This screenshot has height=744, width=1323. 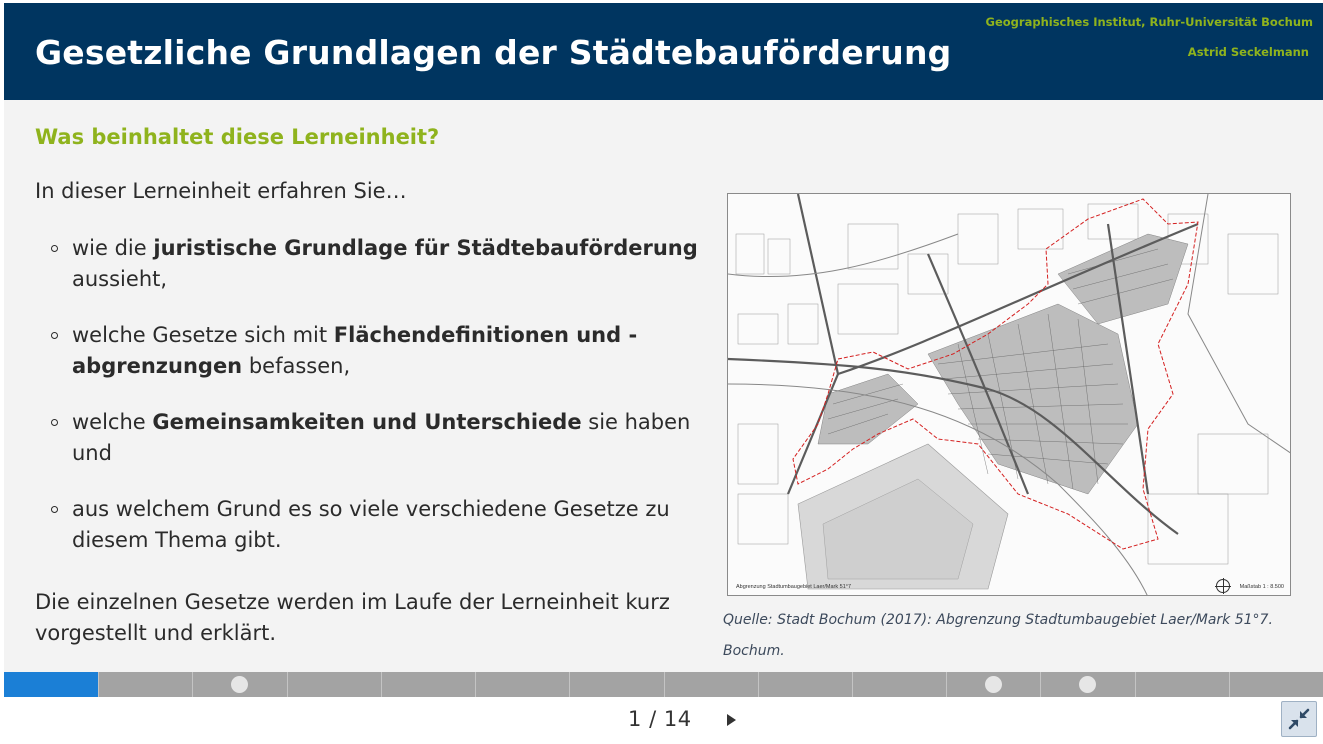 I want to click on slide-navigation: 1 / 14, so click(x=661, y=720).